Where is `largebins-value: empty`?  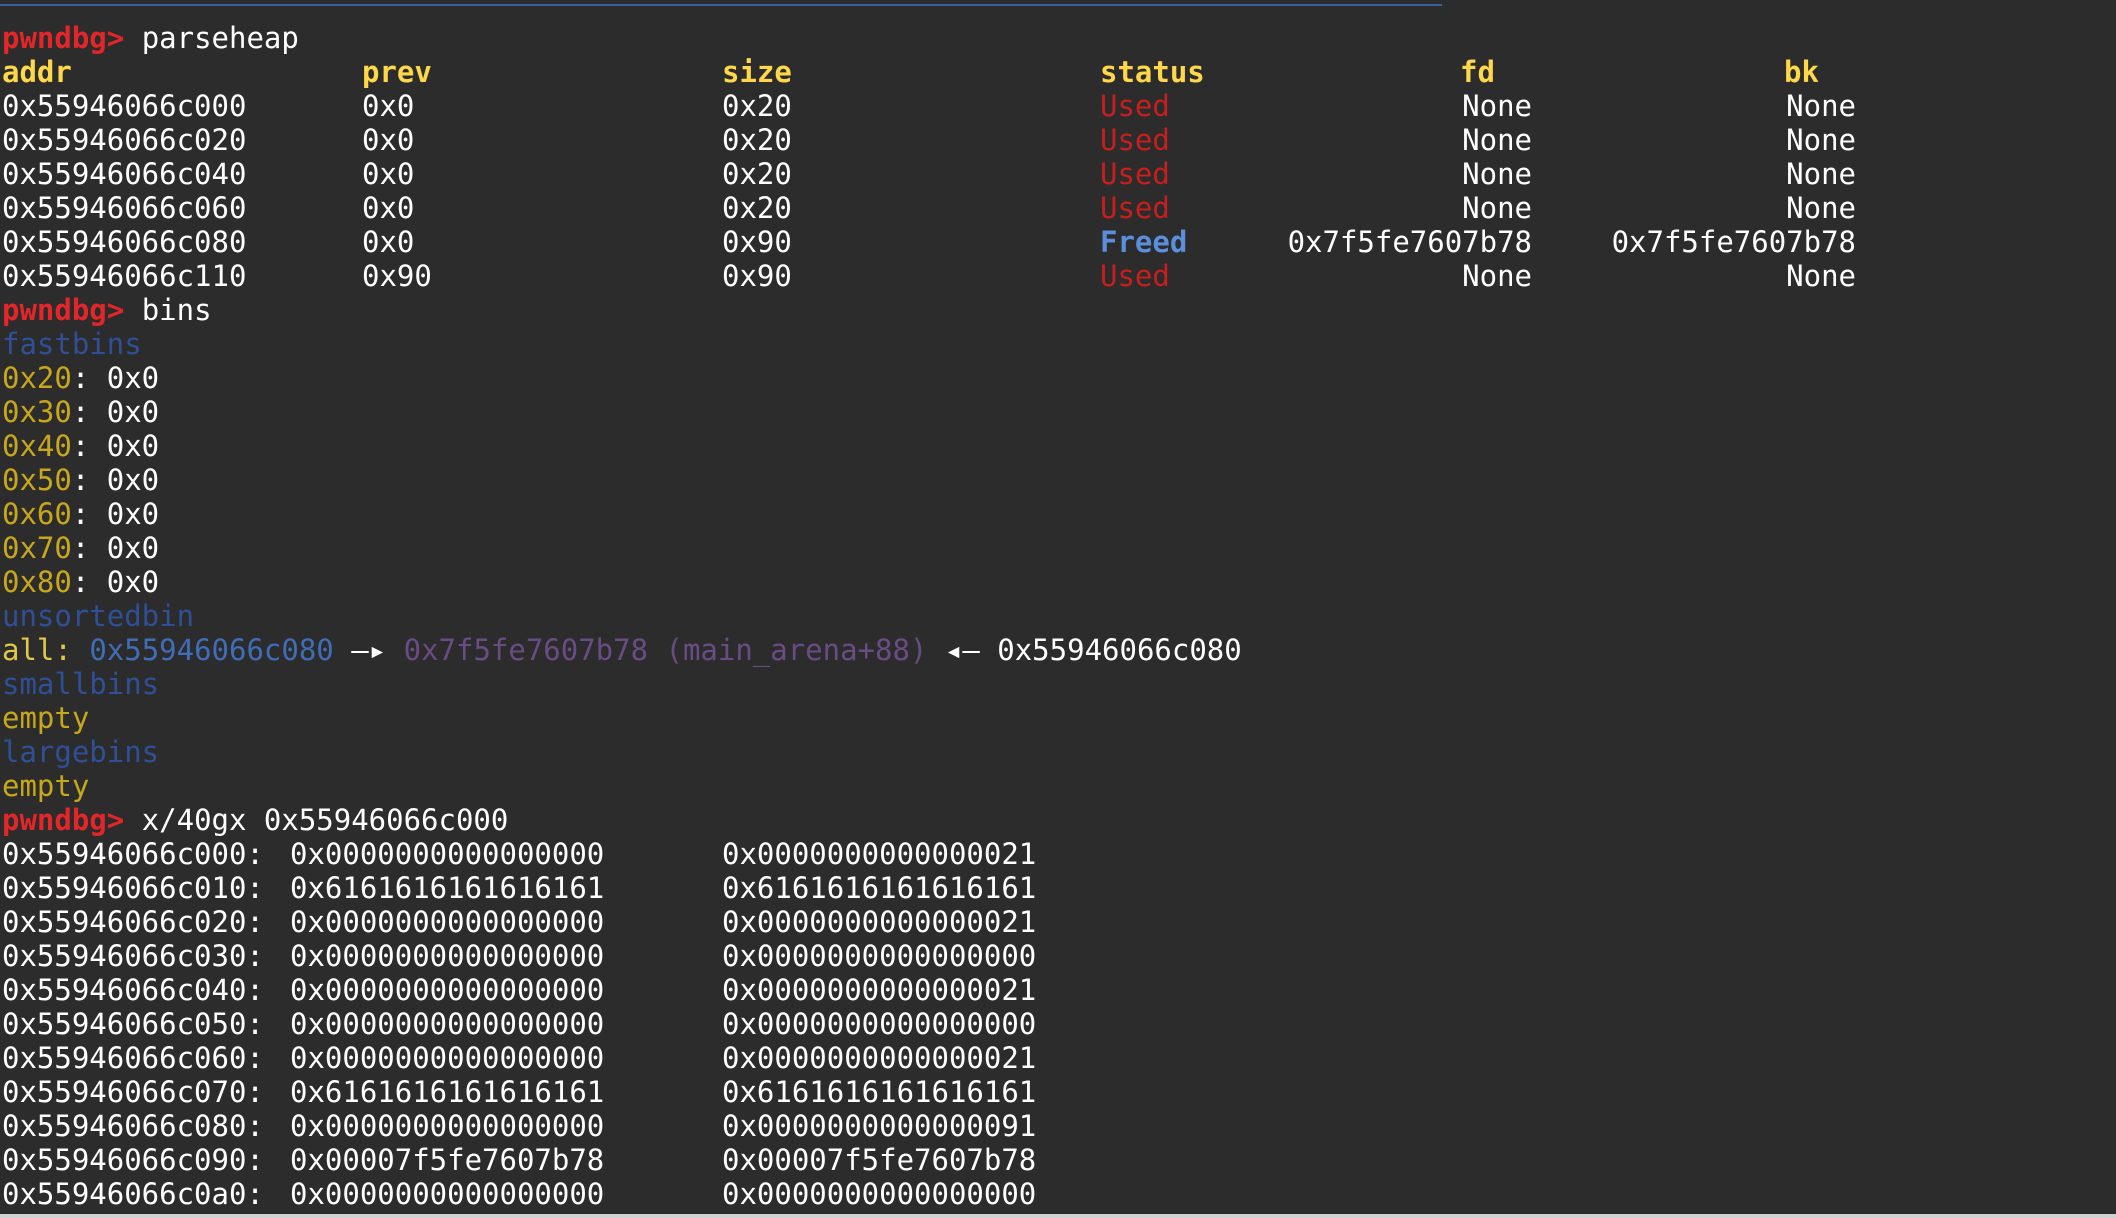 largebins-value: empty is located at coordinates (46, 786).